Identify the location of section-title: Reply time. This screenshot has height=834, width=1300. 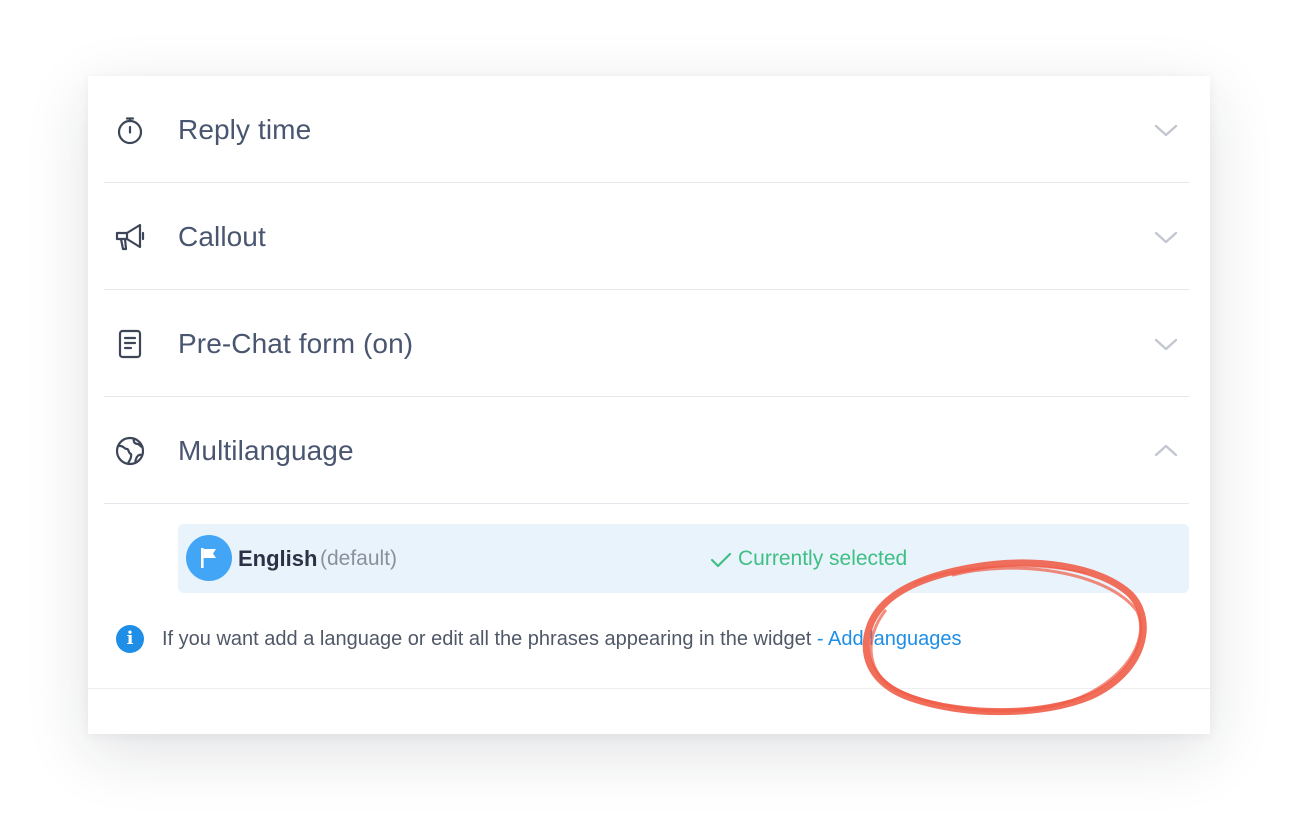
(245, 129).